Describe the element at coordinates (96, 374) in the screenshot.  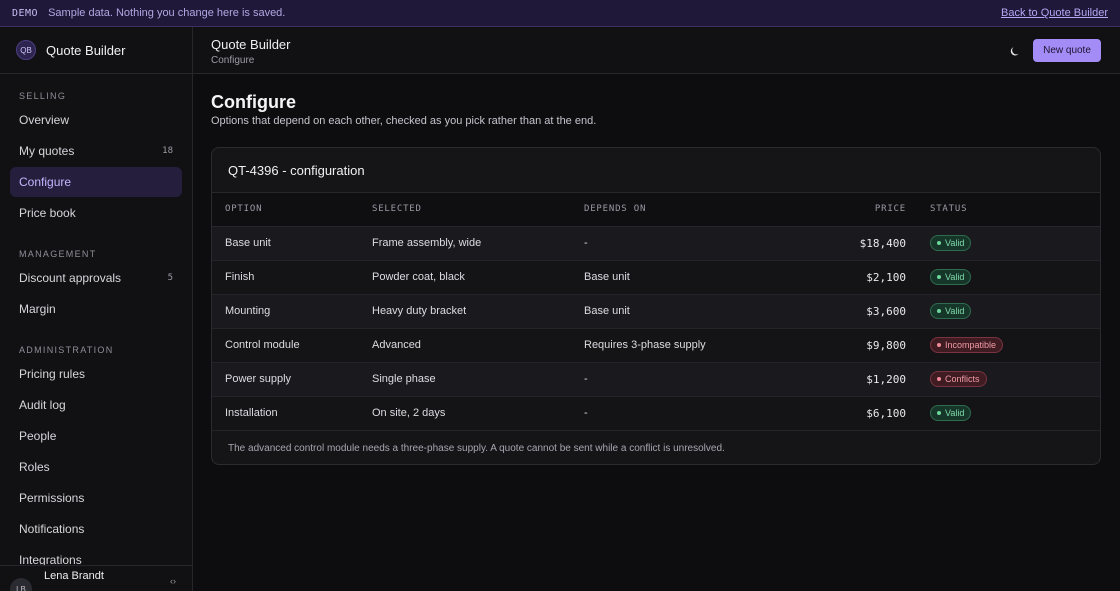
I see `sidebar-item-pricing-rules: Pricing rules` at that location.